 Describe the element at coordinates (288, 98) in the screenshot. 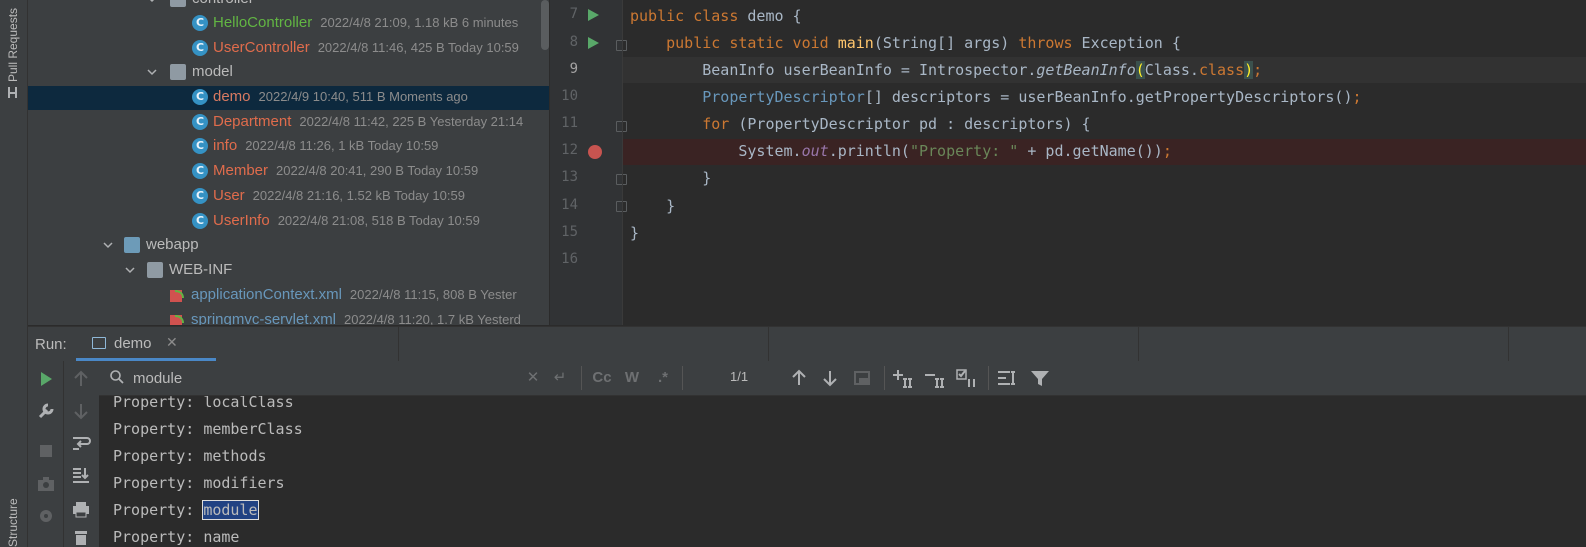

I see `tree-row-demo: C demo 2022/4/9 10:40, 511 B Moments ago` at that location.